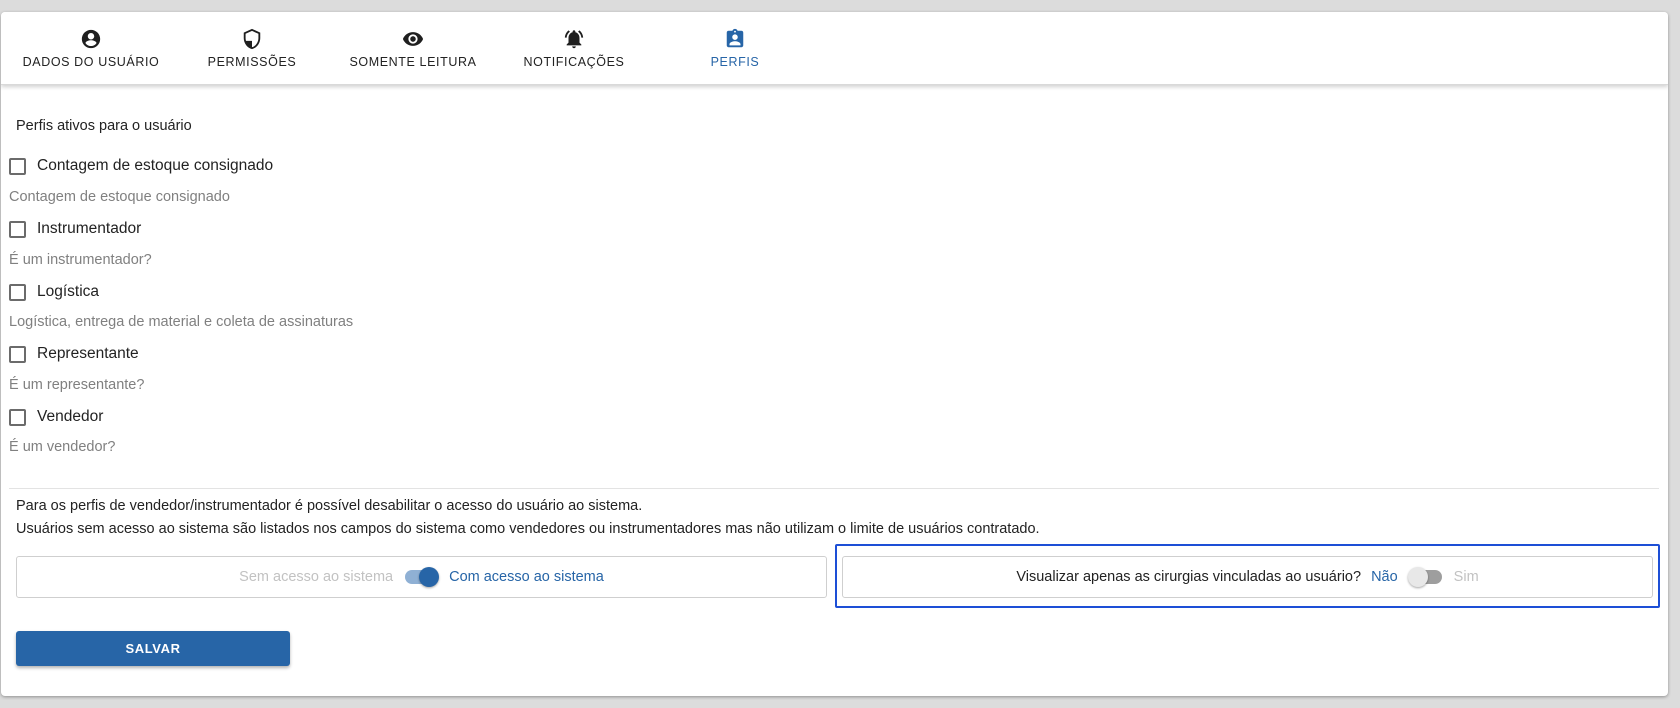 Image resolution: width=1680 pixels, height=708 pixels. I want to click on profile-option: Vendedor, so click(56, 417).